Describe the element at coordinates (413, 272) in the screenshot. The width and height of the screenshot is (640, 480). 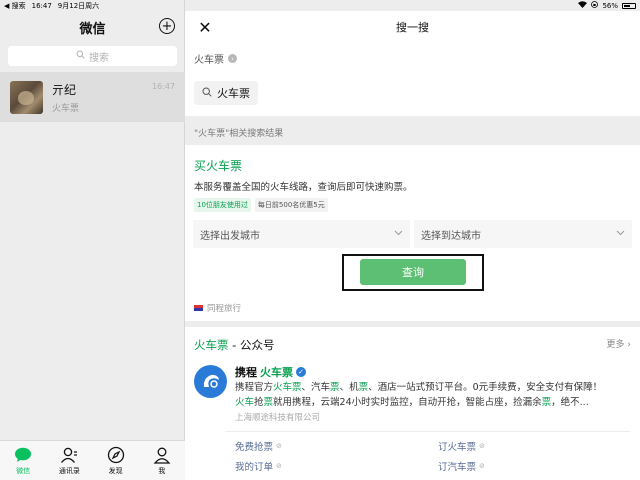
I see `query-button: 查询` at that location.